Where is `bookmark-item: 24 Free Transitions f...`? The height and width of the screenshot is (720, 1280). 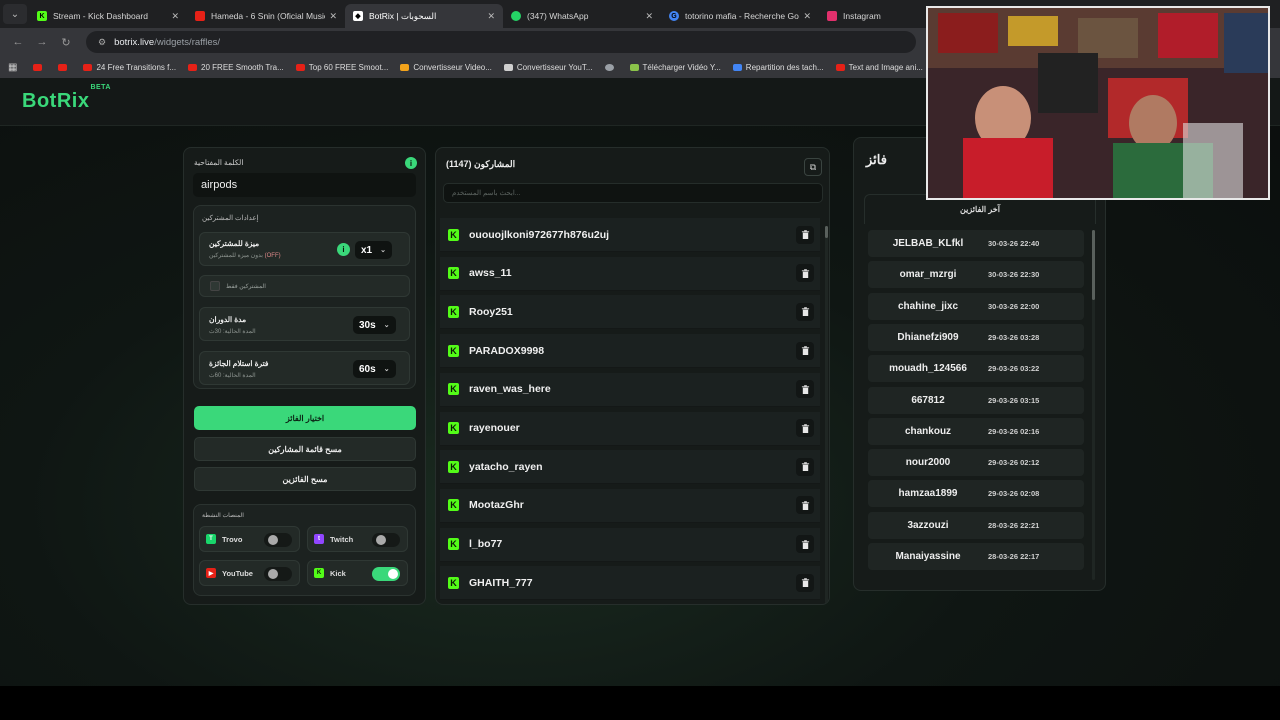
bookmark-item: 24 Free Transitions f... is located at coordinates (129, 67).